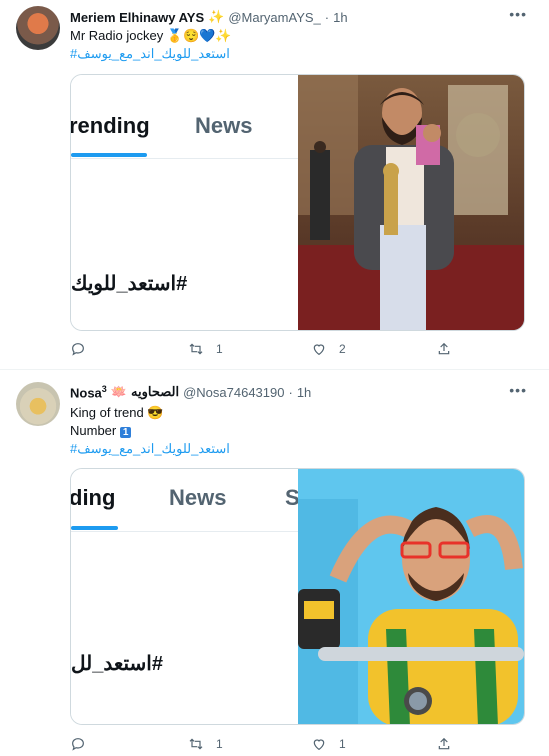 This screenshot has width=549, height=756. I want to click on trend-hashtag-text: #استعد_للويك, so click(129, 284).